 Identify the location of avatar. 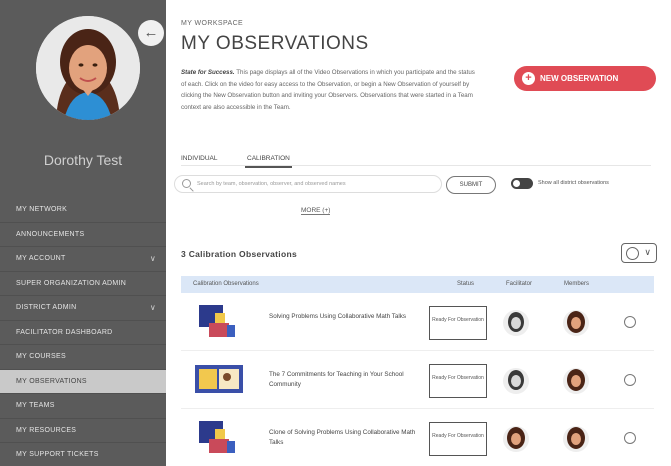
(88, 68).